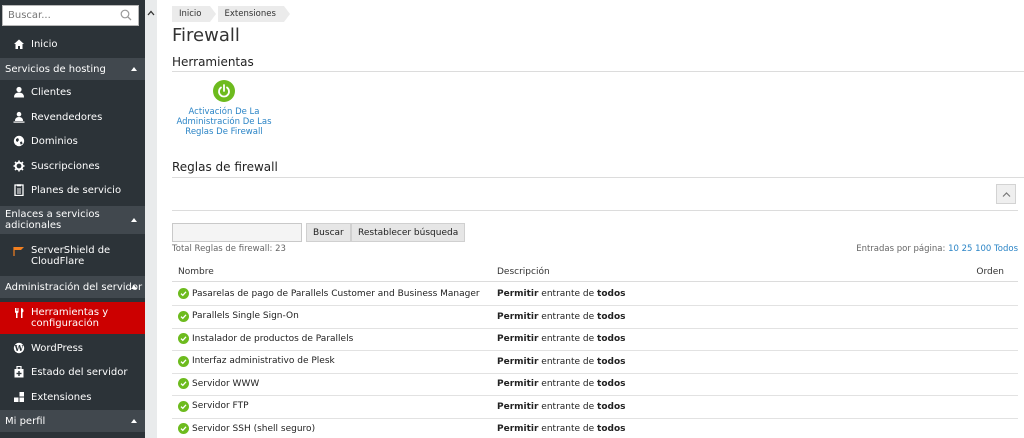 The width and height of the screenshot is (1024, 438). Describe the element at coordinates (523, 272) in the screenshot. I see `column-header-description: Descripción` at that location.